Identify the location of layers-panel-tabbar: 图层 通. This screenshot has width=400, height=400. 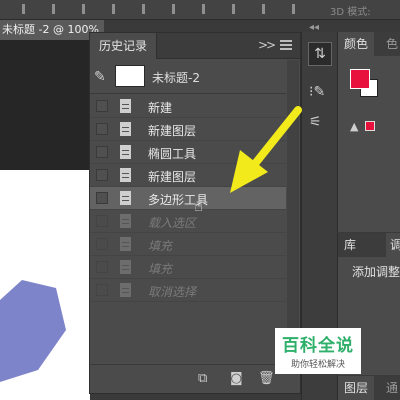
(369, 388).